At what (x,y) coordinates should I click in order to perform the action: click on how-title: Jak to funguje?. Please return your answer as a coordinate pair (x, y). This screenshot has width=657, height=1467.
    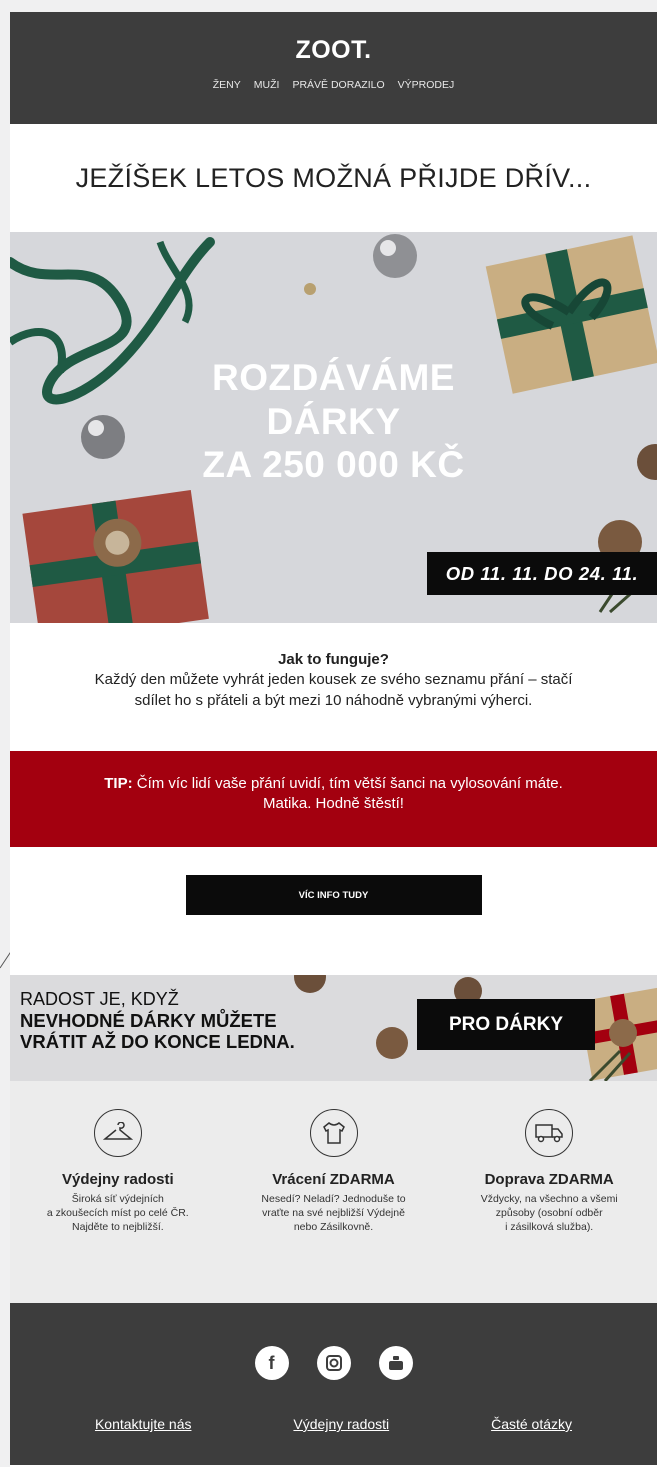
    Looking at the image, I should click on (333, 659).